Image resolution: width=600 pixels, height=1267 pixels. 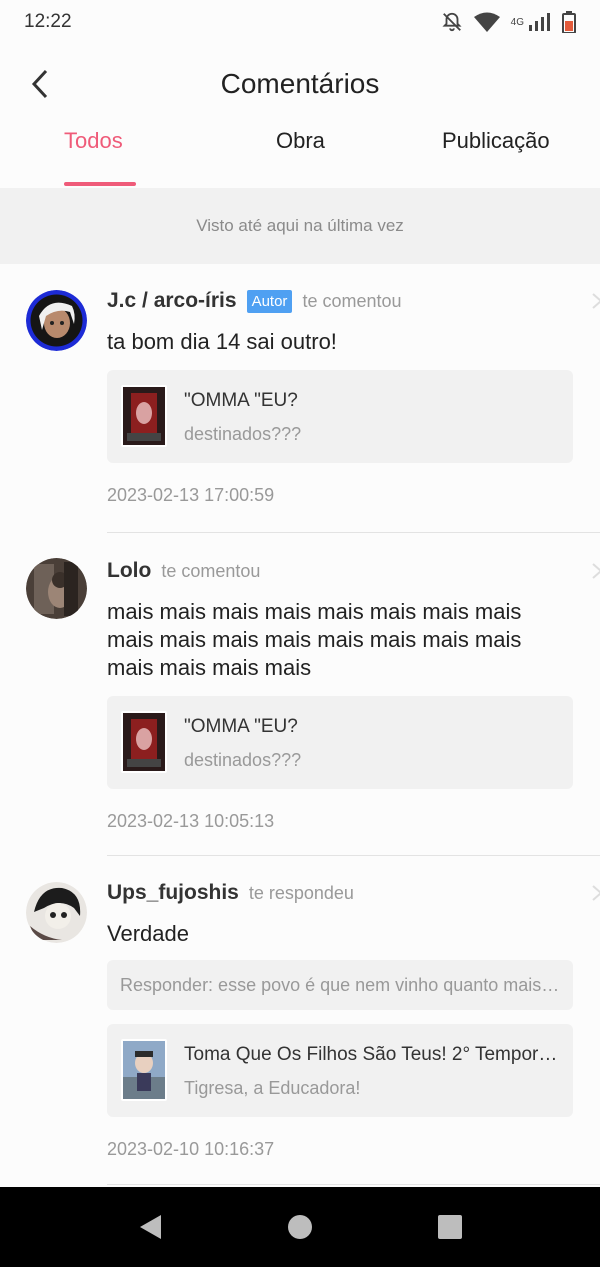 I want to click on system-navigation-bar, so click(x=300, y=1227).